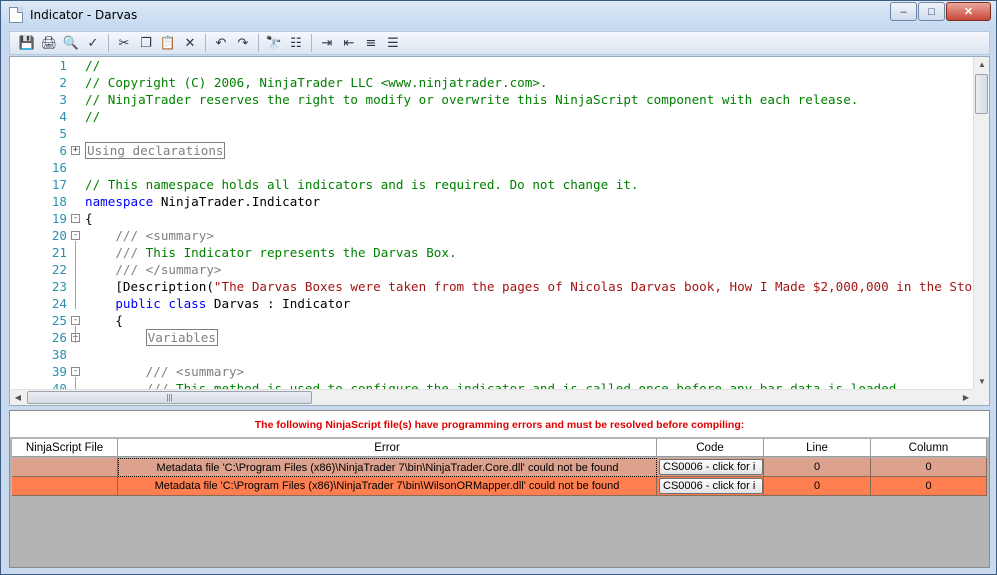  I want to click on minimize-button: –, so click(903, 11).